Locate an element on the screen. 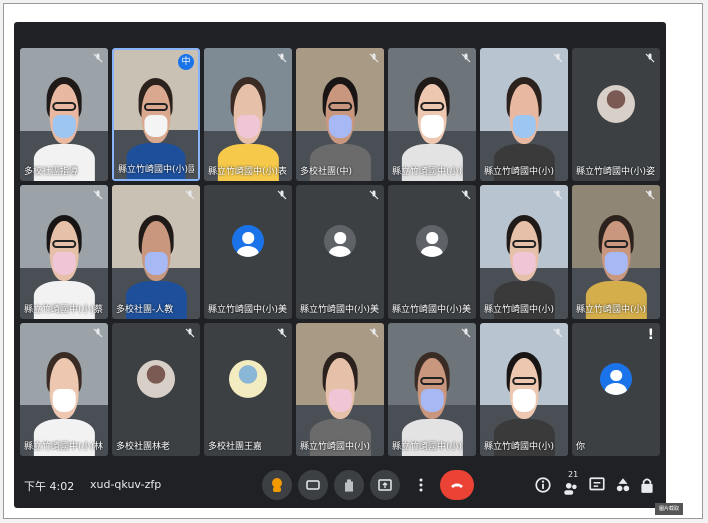 The image size is (708, 523). participant-name: 多校社團指導 is located at coordinates (51, 172).